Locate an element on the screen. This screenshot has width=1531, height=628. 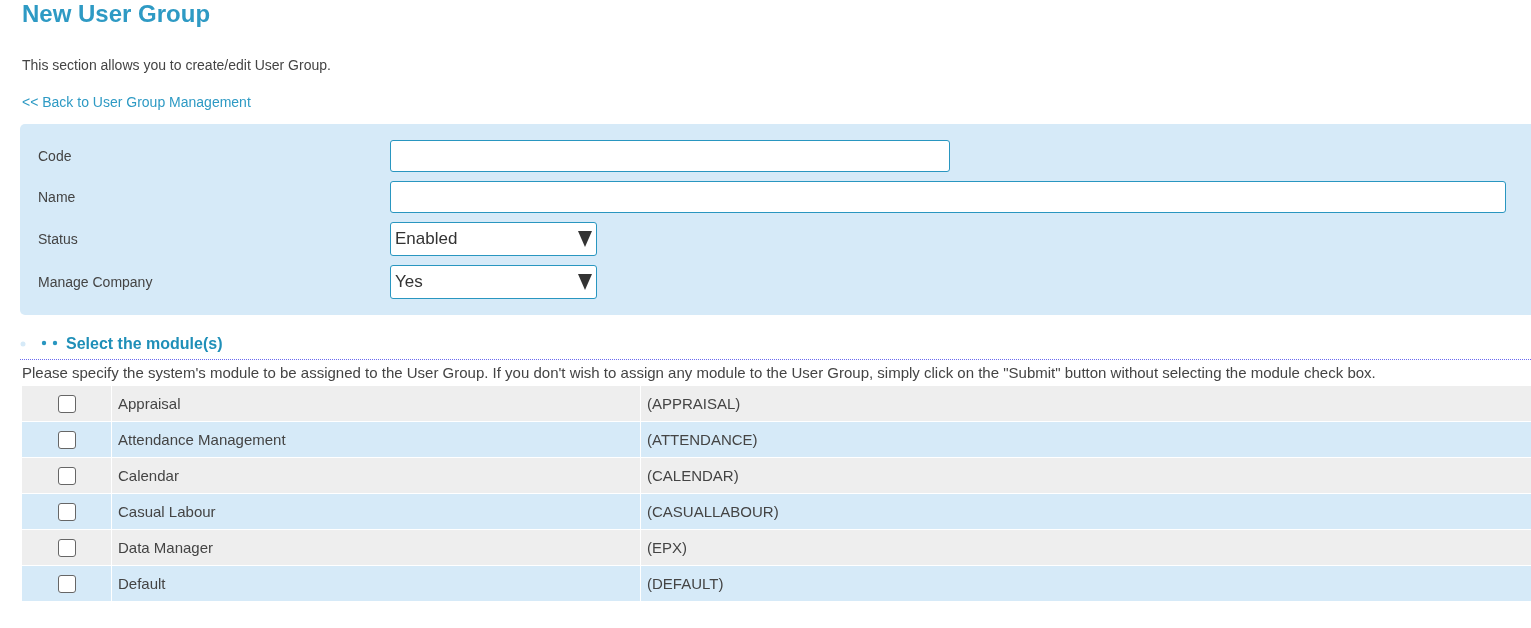
description-text: This section allows you to create/edit User Group. is located at coordinates (177, 65).